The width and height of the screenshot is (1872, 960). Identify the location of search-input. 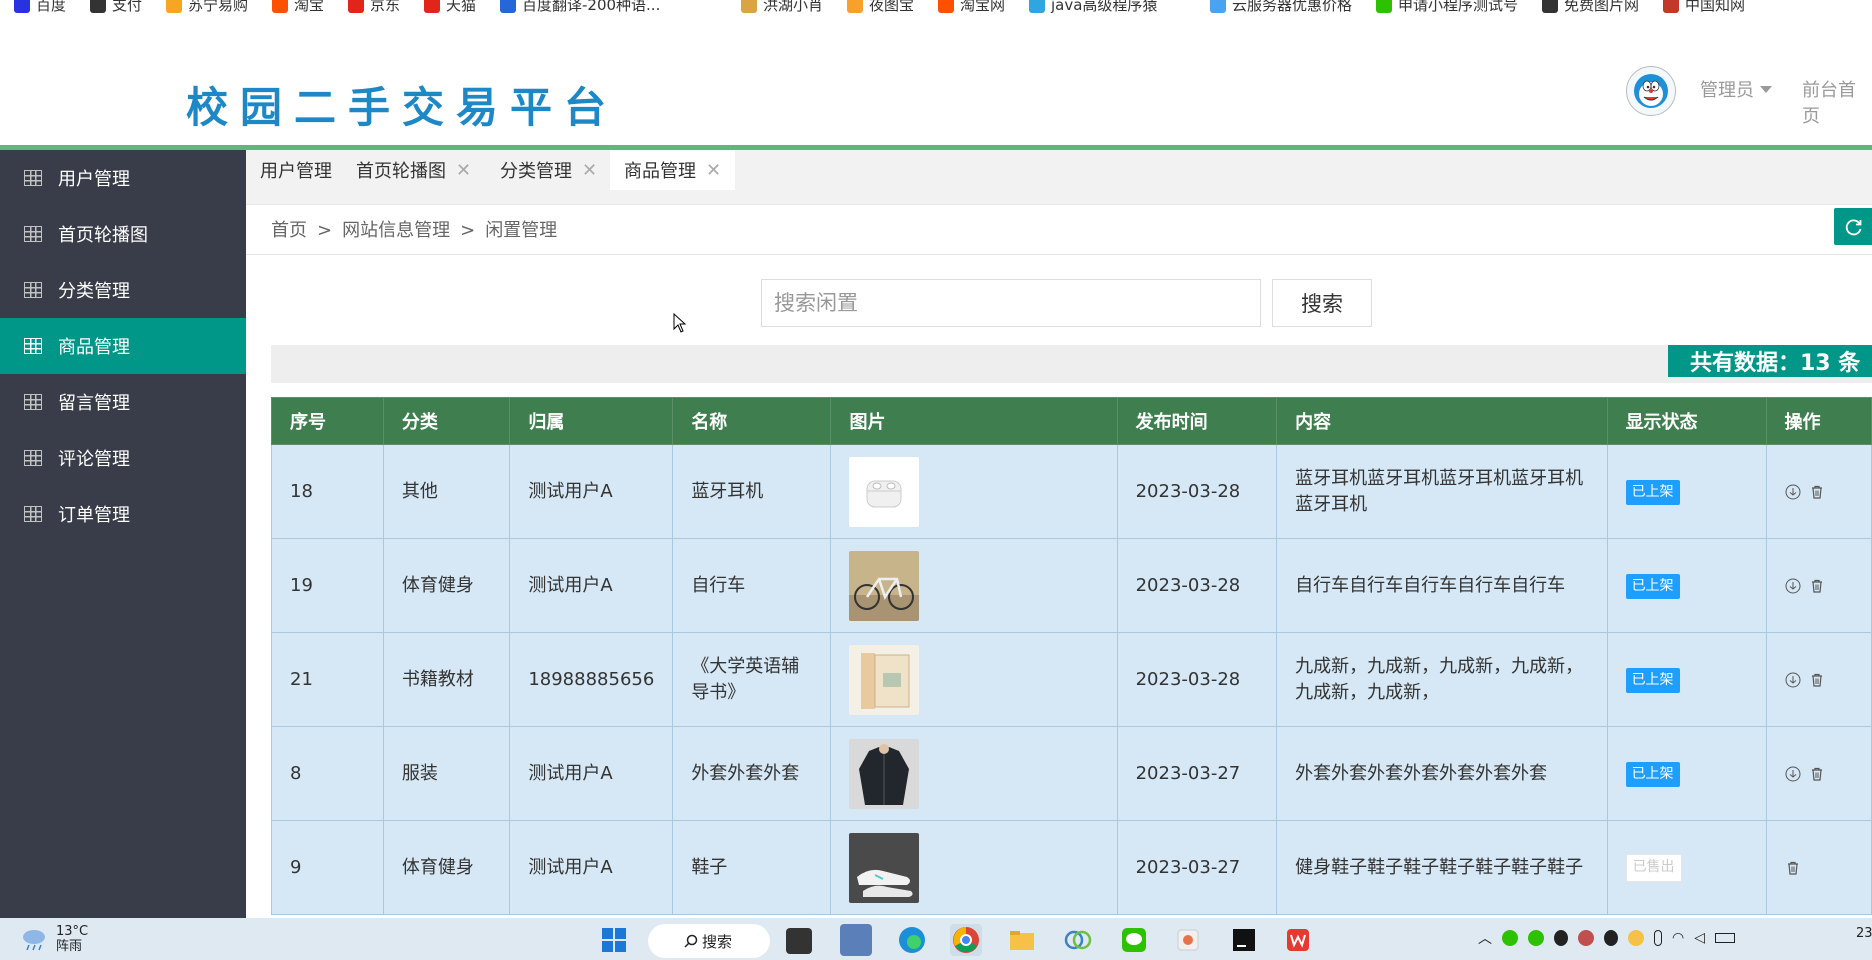
(1011, 303).